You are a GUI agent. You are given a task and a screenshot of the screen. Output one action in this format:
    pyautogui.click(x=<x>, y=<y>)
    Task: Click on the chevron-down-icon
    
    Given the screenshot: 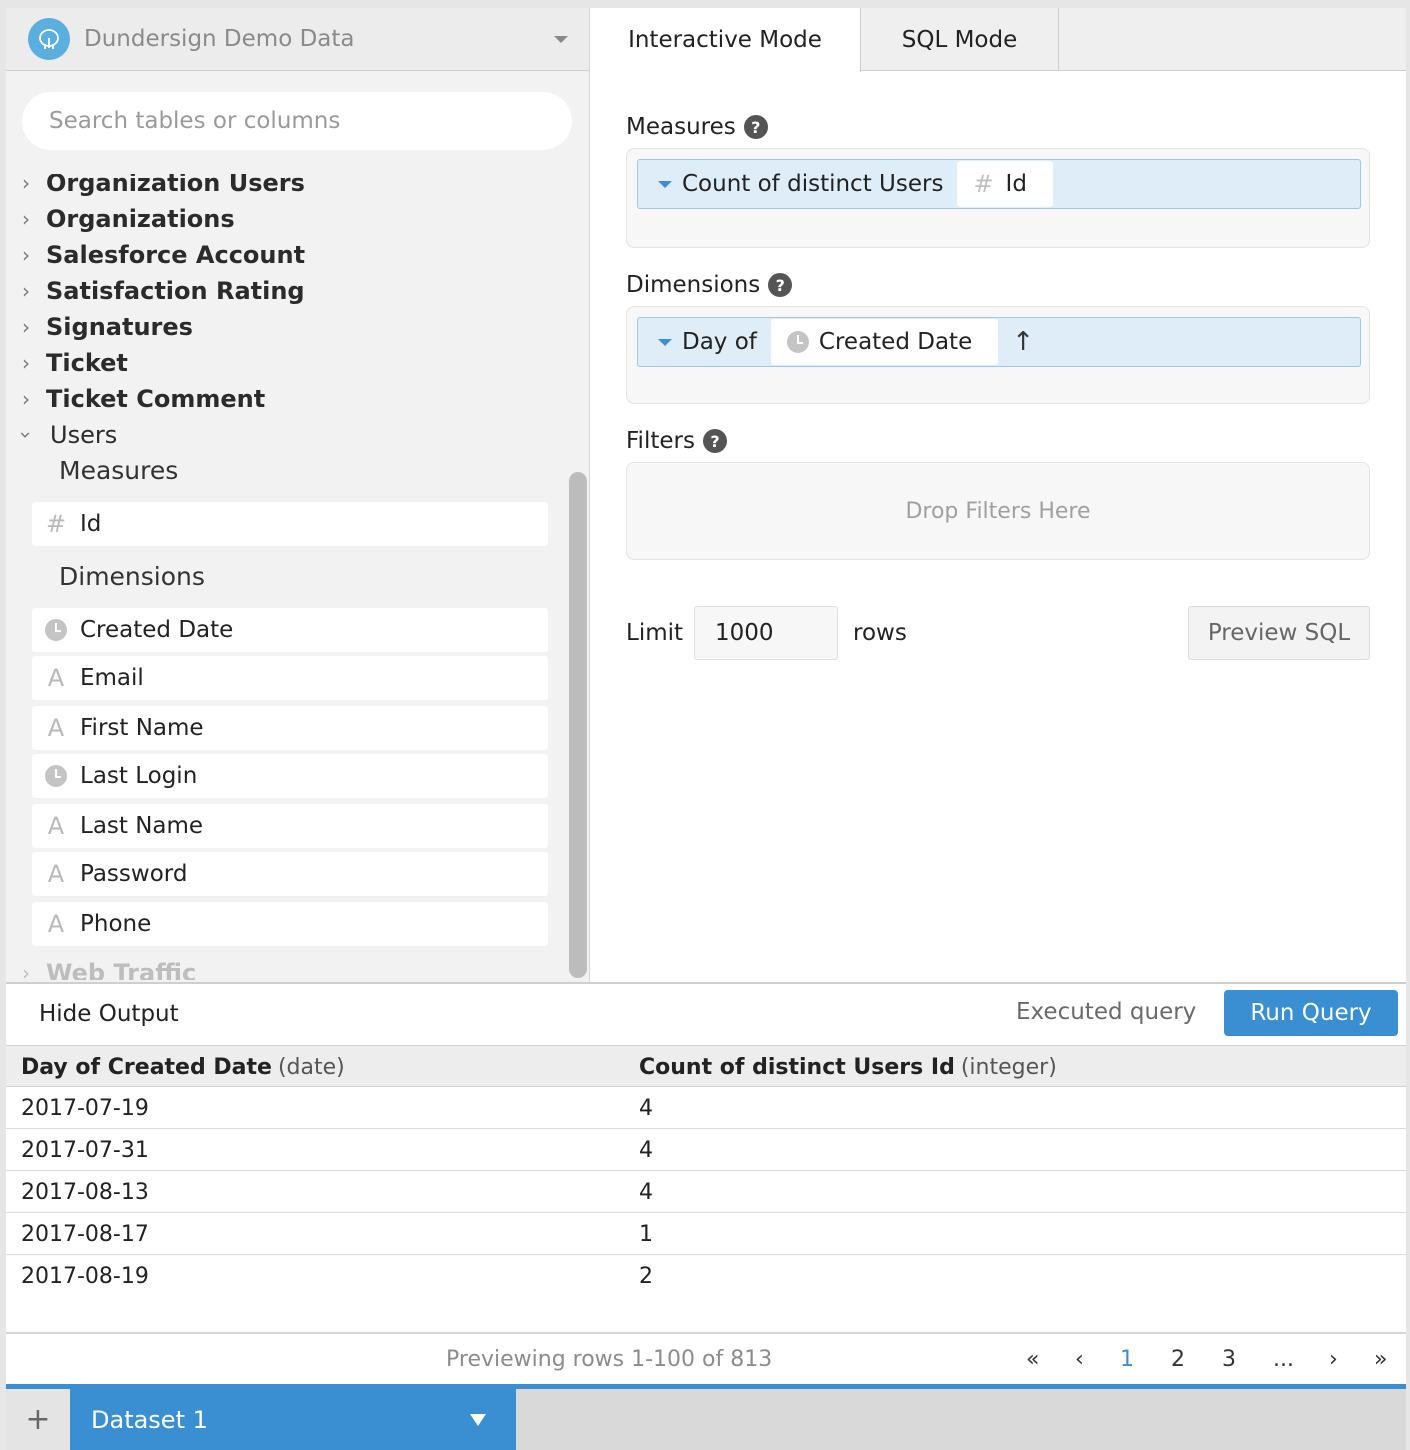 What is the action you would take?
    pyautogui.click(x=561, y=39)
    